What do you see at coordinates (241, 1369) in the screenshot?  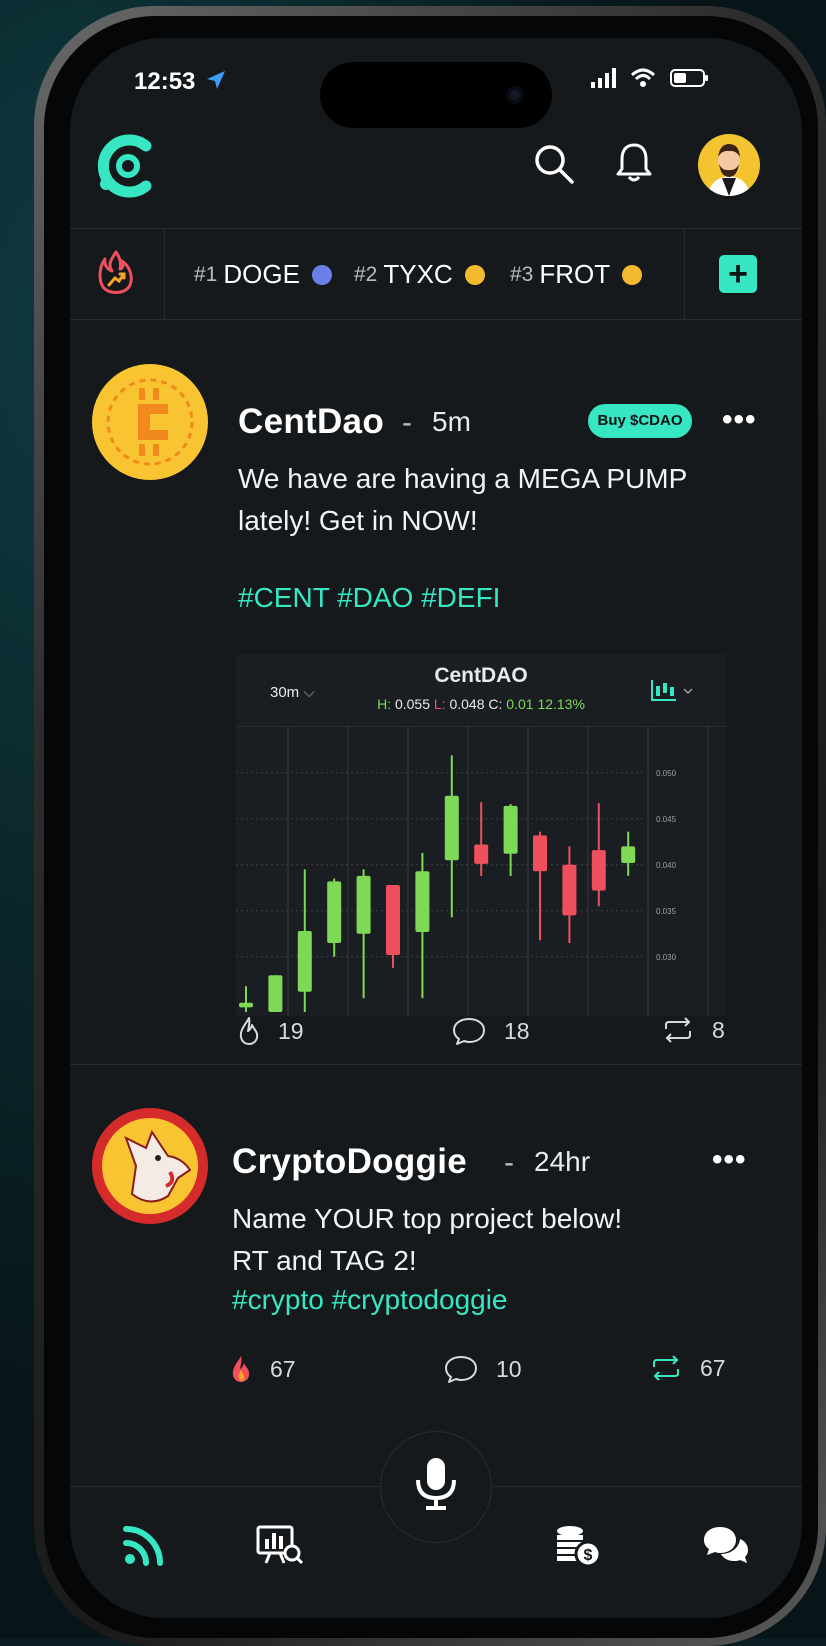 I see `fire-filled-icon` at bounding box center [241, 1369].